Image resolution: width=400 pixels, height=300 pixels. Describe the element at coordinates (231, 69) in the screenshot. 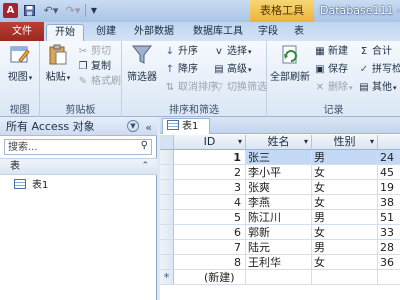

I see `advanced-button: ▤ 高级▾` at that location.